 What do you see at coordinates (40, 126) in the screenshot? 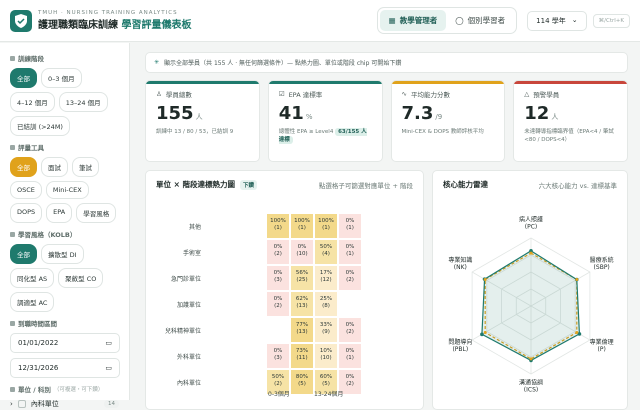
I see `stage-chip: 已結訓 (>24M)` at bounding box center [40, 126].